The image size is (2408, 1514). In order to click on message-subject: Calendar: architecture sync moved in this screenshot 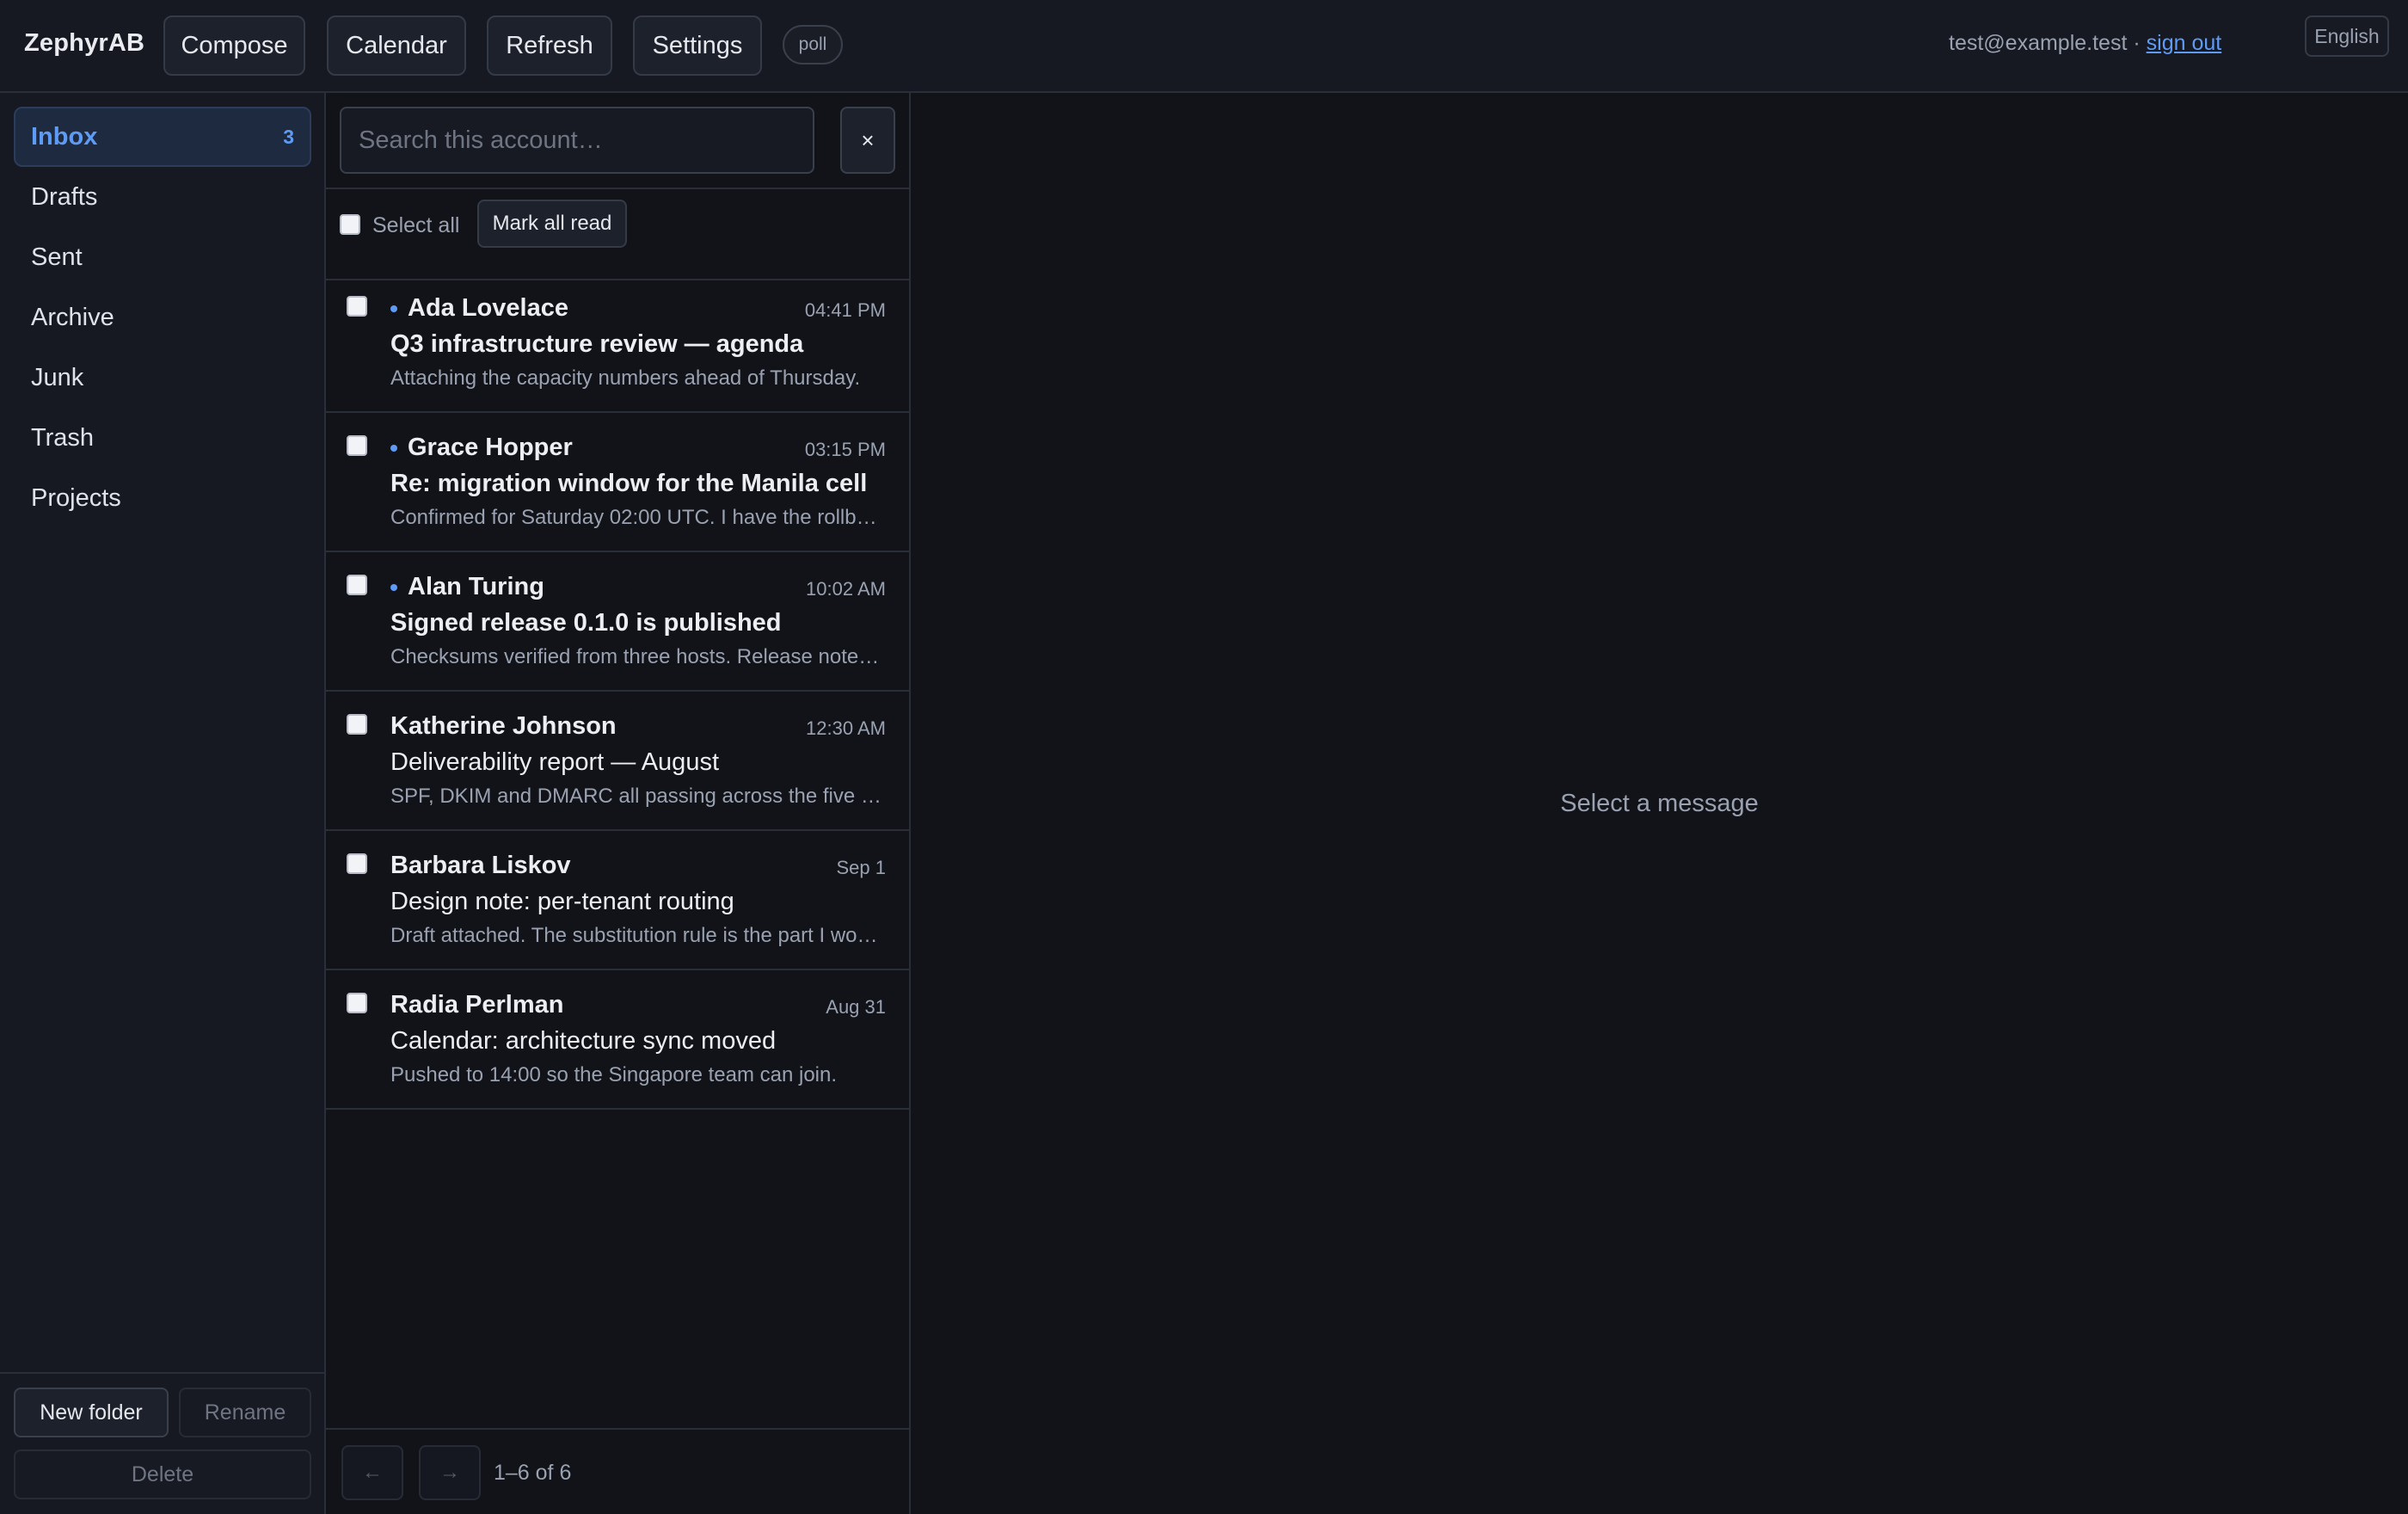, I will do `click(583, 1041)`.